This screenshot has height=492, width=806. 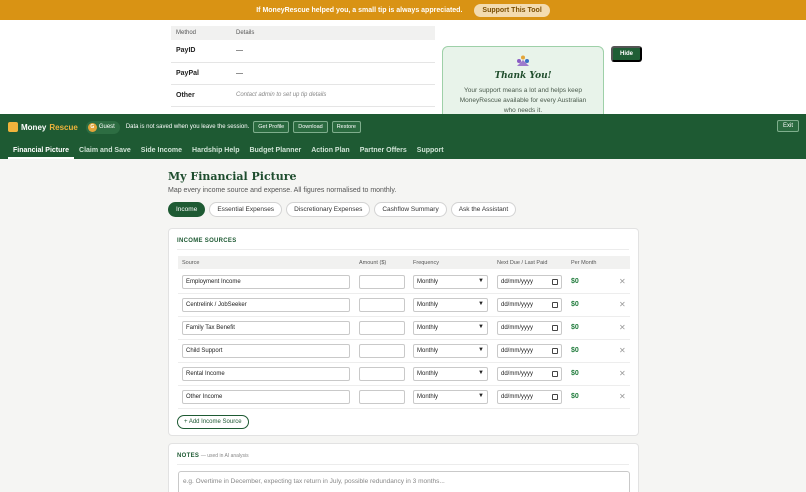 What do you see at coordinates (275, 153) in the screenshot?
I see `nav-budget-planner: Budget Planner` at bounding box center [275, 153].